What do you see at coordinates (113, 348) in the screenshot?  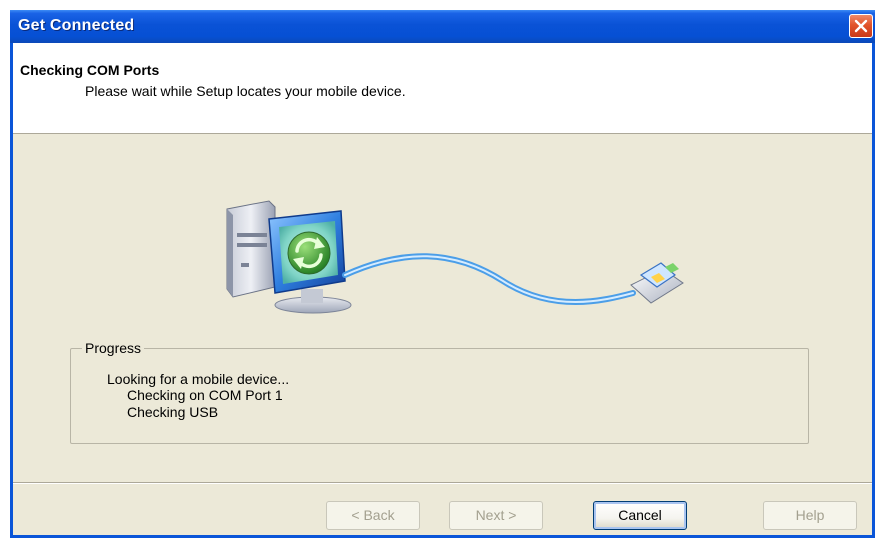 I see `progress-group-label: Progress` at bounding box center [113, 348].